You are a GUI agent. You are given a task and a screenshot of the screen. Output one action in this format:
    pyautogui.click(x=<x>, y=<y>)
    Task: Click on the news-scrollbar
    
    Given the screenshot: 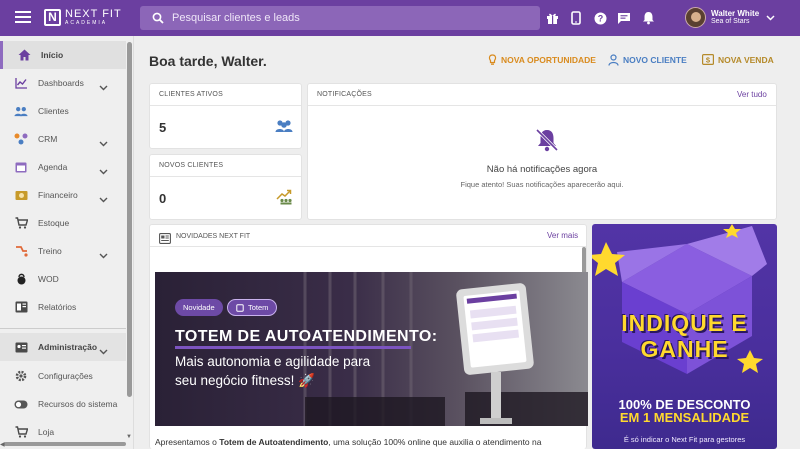 What is the action you would take?
    pyautogui.click(x=584, y=261)
    